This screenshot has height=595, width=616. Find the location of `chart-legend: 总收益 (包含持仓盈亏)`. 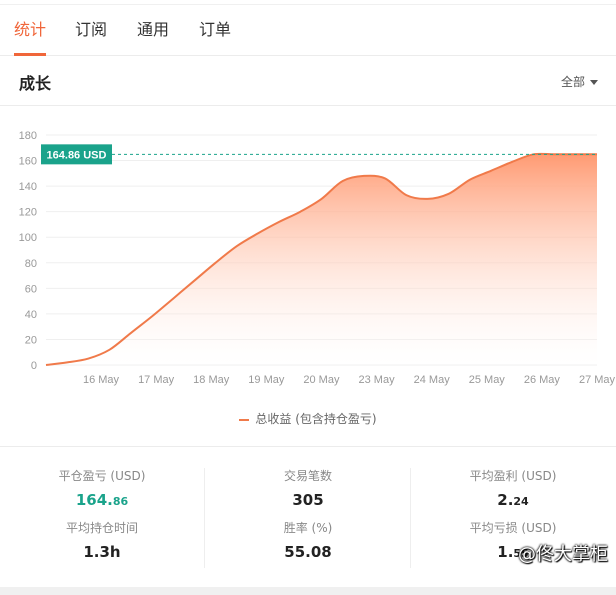

chart-legend: 总收益 (包含持仓盈亏) is located at coordinates (308, 418).